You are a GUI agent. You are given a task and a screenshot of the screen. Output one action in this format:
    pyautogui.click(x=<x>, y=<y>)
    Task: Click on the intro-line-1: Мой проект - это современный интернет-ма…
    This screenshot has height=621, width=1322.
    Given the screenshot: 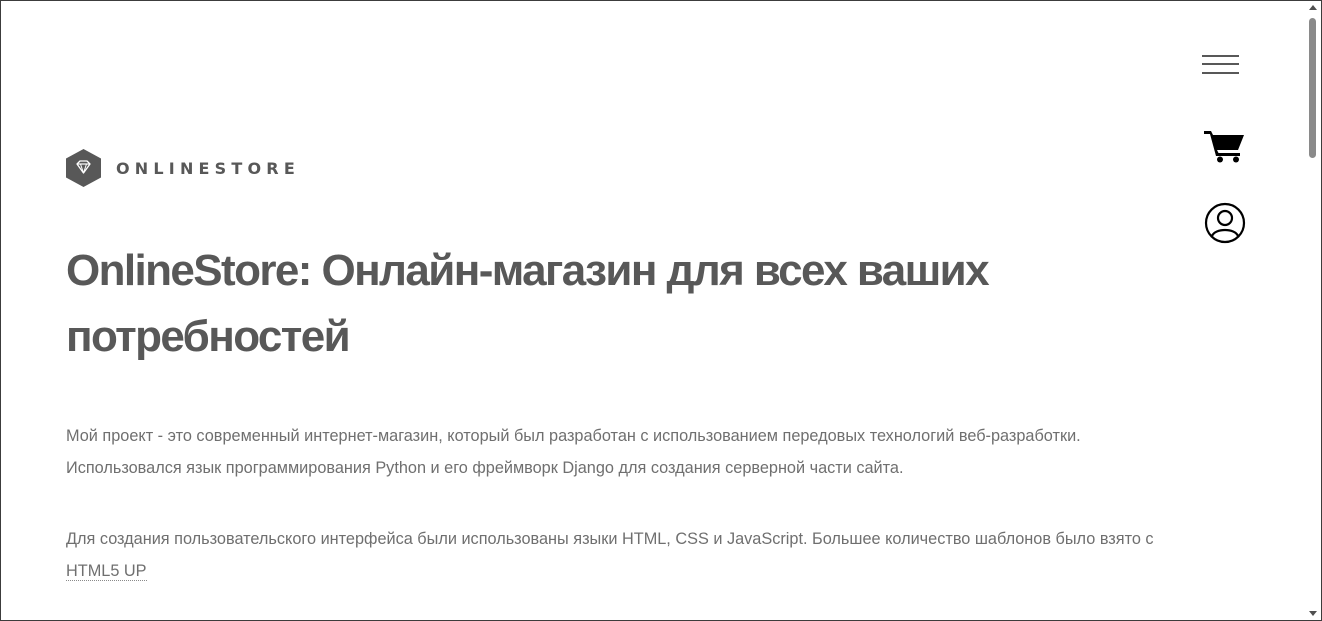 What is the action you would take?
    pyautogui.click(x=573, y=436)
    